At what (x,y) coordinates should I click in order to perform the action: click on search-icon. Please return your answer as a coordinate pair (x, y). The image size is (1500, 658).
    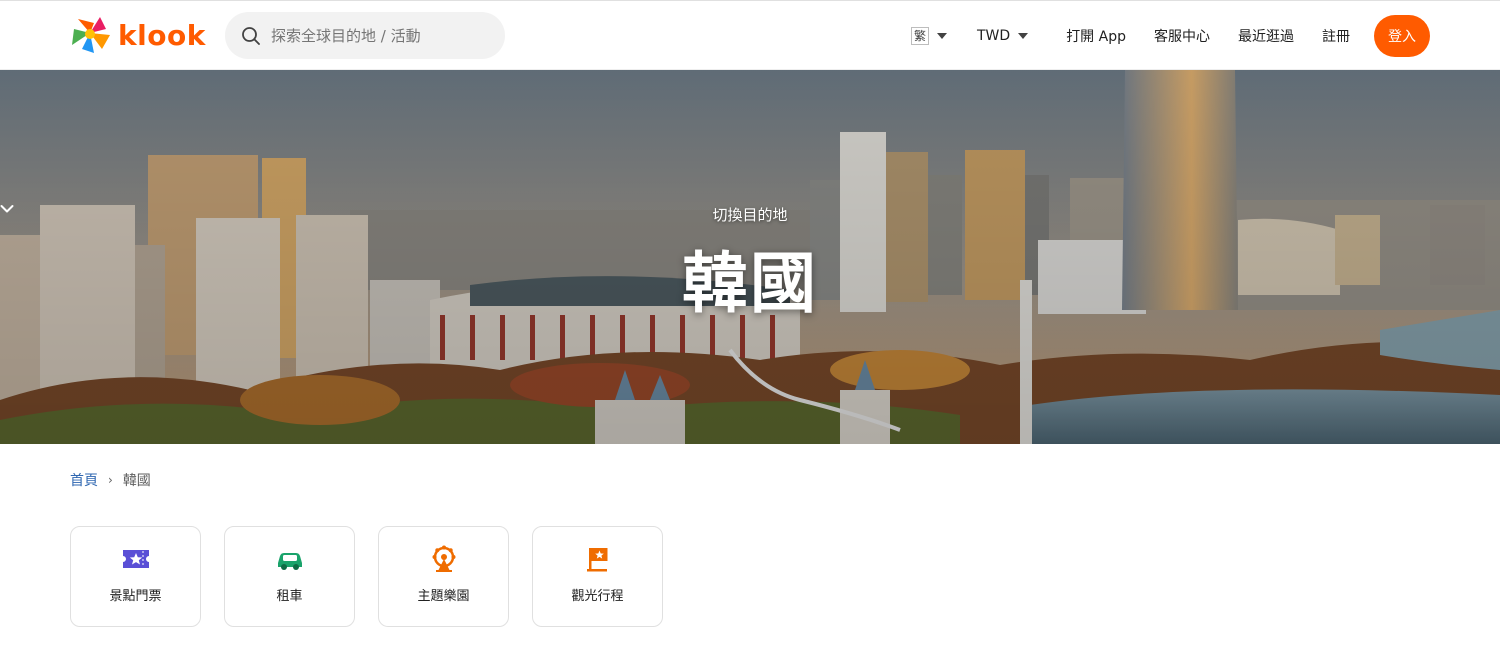
    Looking at the image, I should click on (251, 35).